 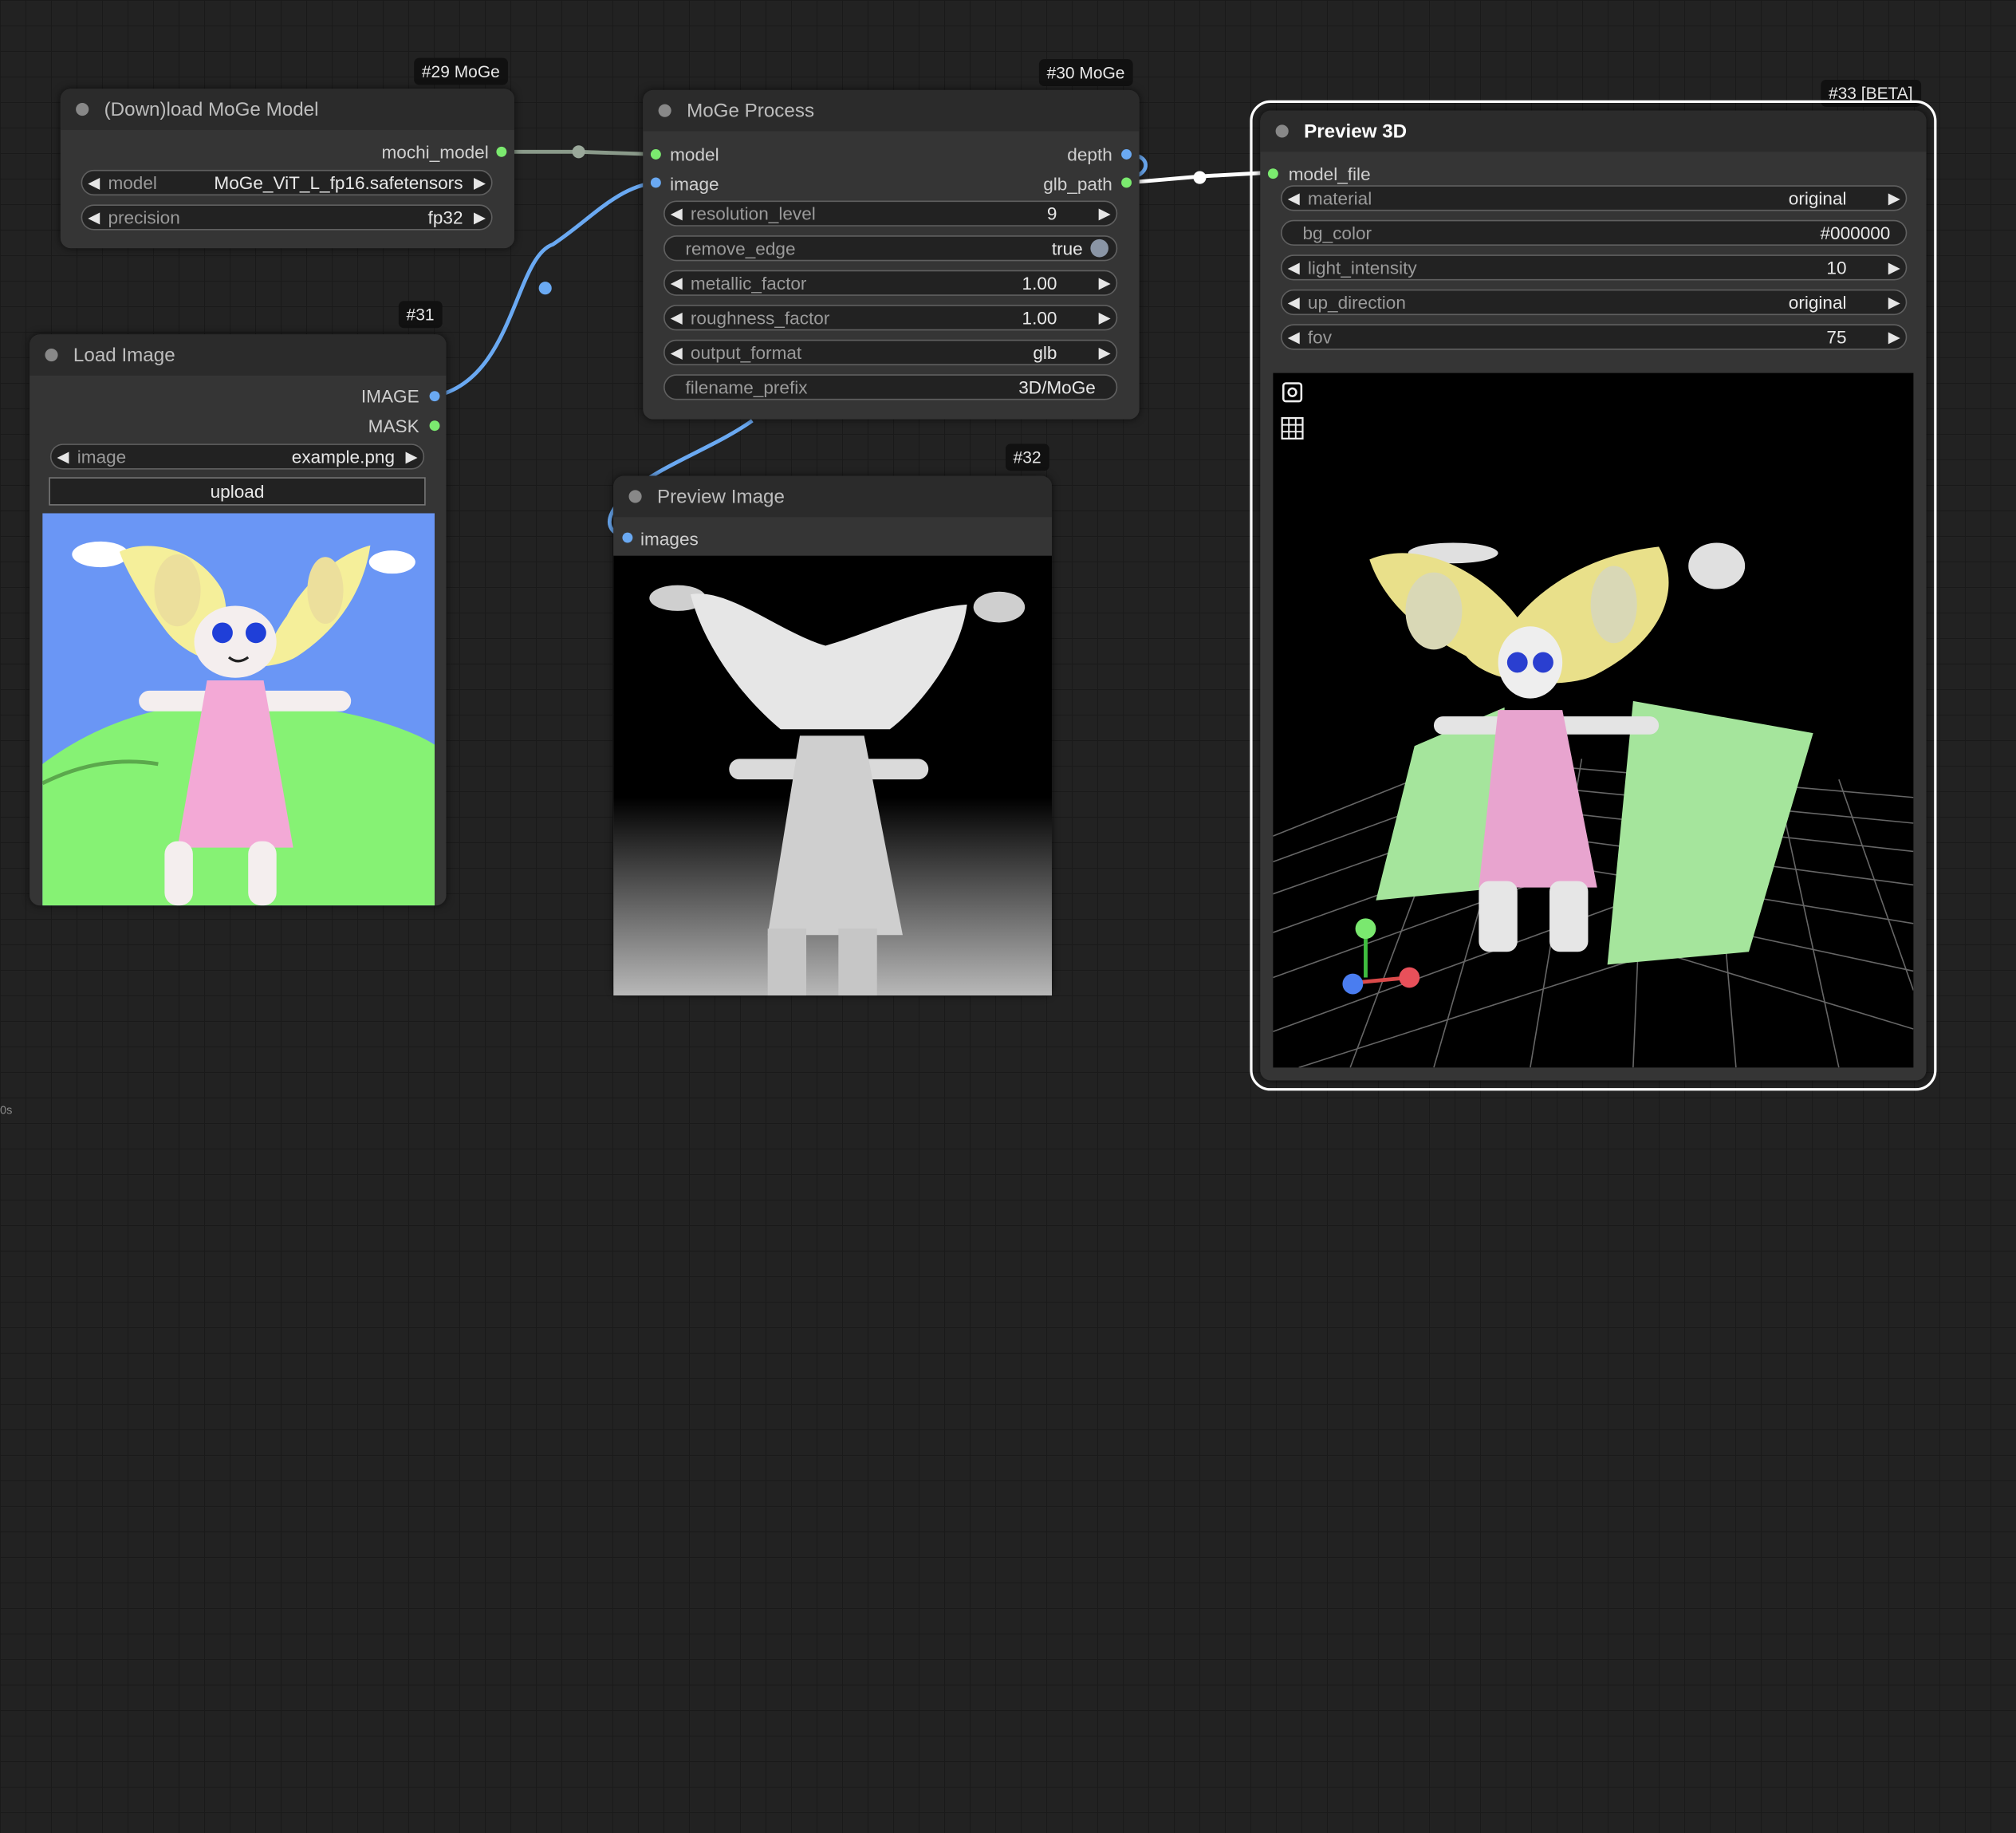 What do you see at coordinates (502, 151) in the screenshot?
I see `output-slot-mochi-model` at bounding box center [502, 151].